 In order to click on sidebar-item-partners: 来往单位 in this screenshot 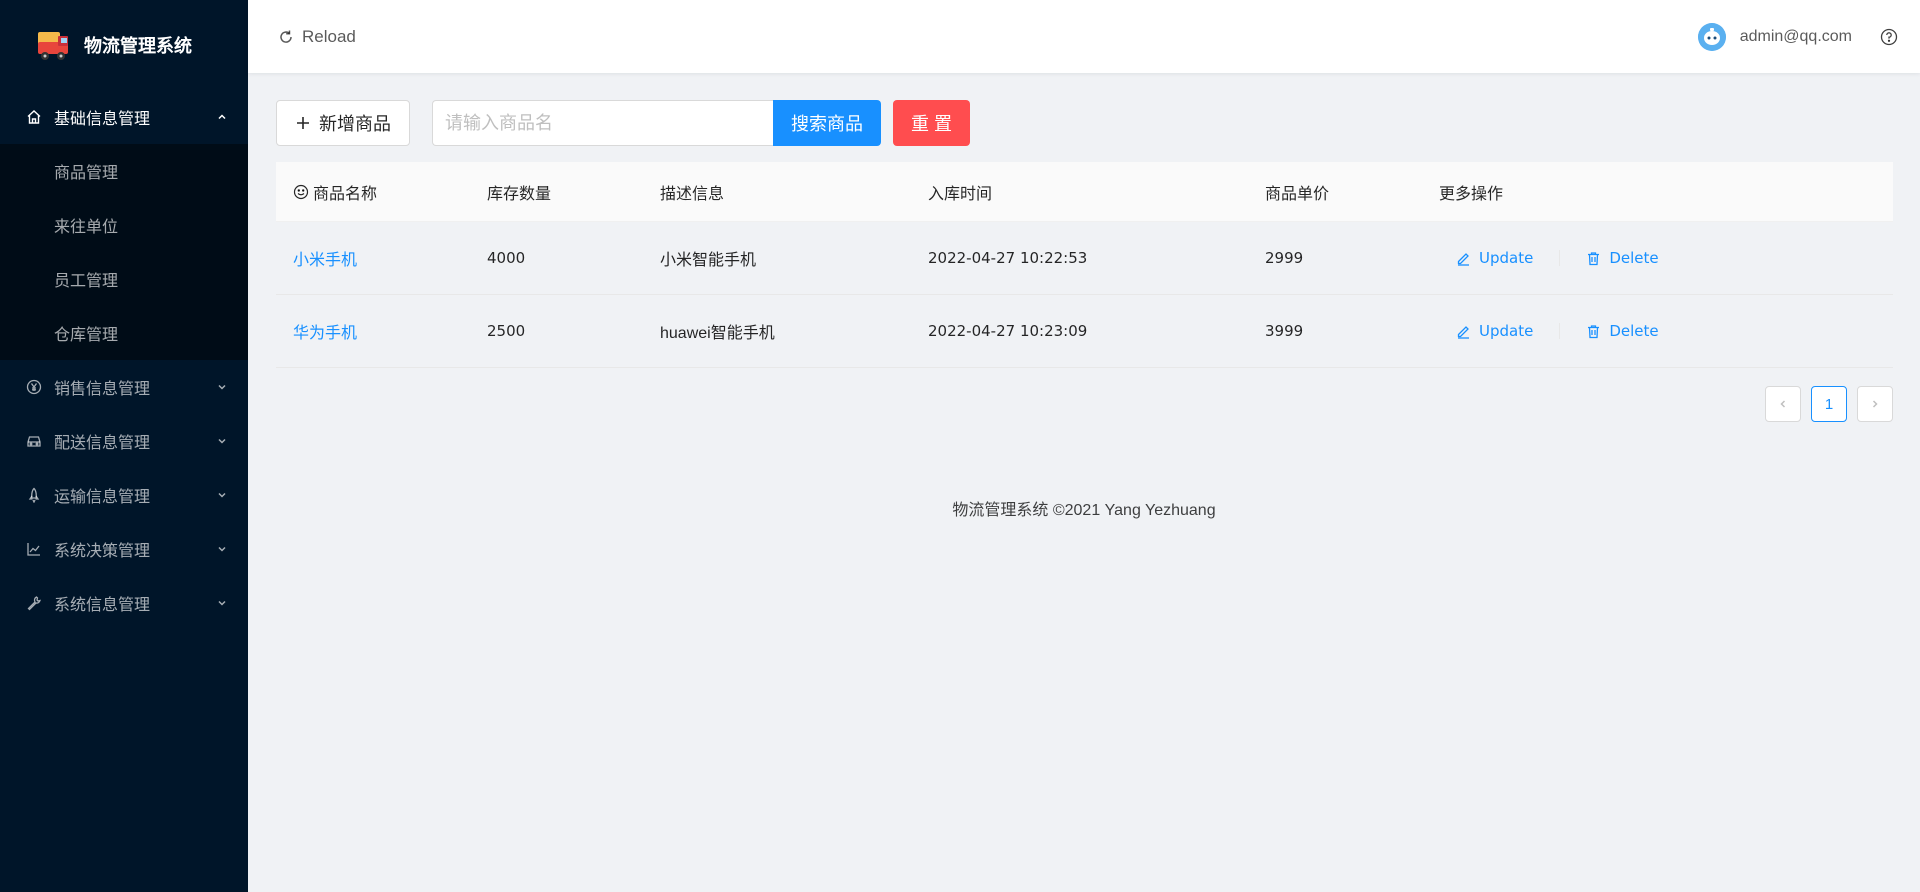, I will do `click(124, 225)`.